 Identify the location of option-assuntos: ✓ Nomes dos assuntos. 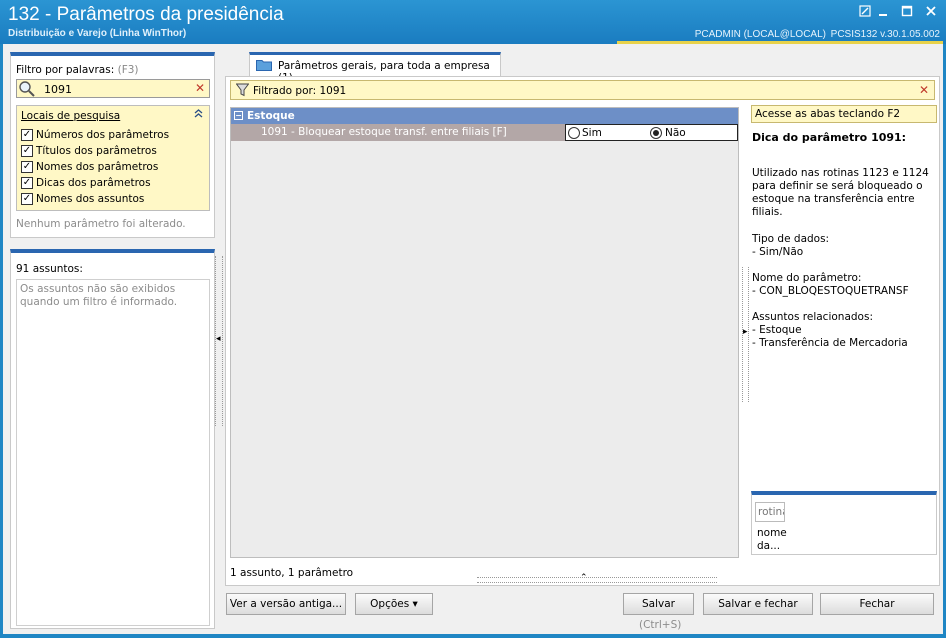
(82, 199).